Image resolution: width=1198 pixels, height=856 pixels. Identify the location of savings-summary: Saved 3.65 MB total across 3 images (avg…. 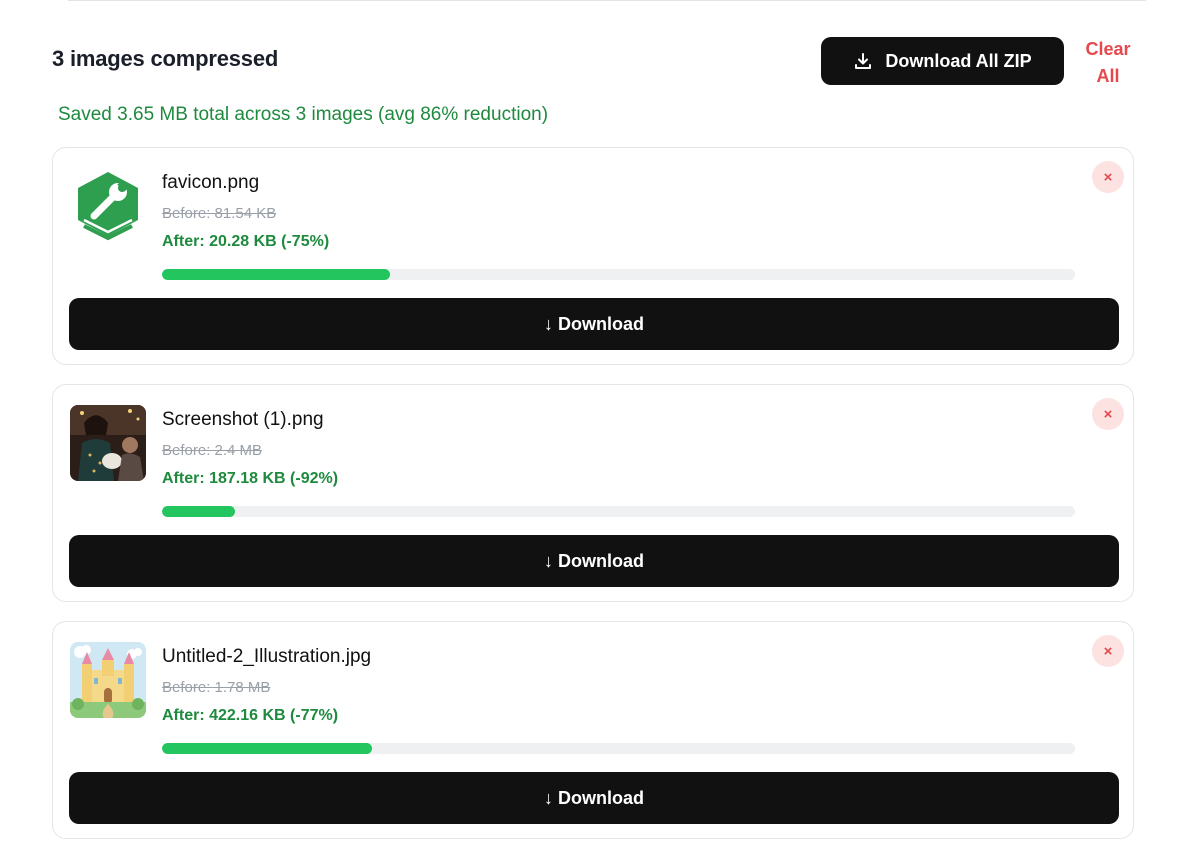
(303, 114).